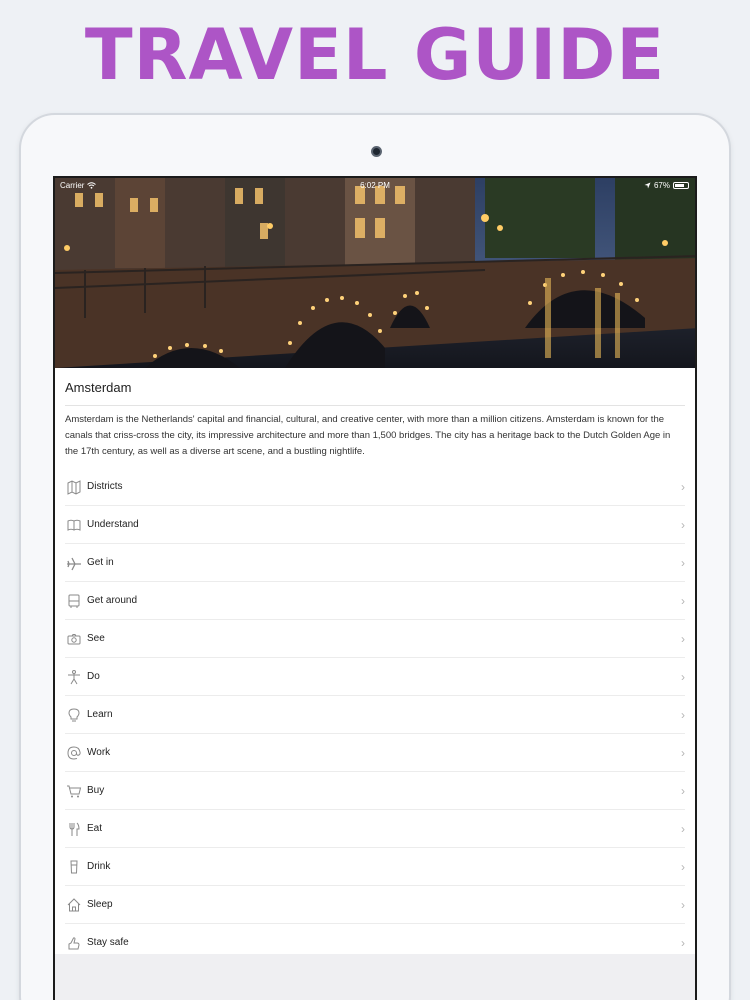 This screenshot has width=750, height=1000. Describe the element at coordinates (375, 55) in the screenshot. I see `promo-headline: TRAVEL GUIDE` at that location.